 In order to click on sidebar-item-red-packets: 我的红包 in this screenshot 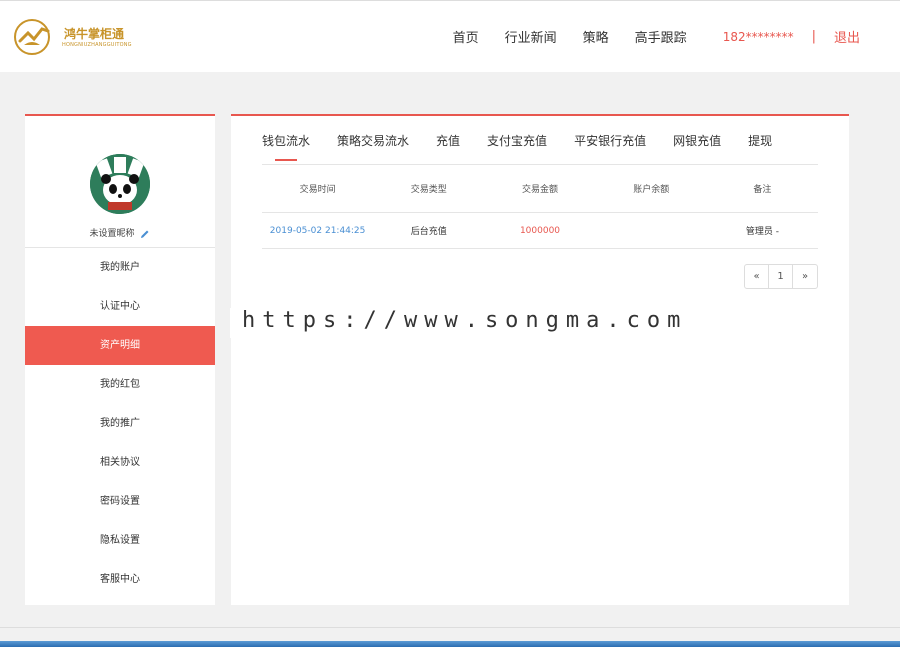, I will do `click(120, 384)`.